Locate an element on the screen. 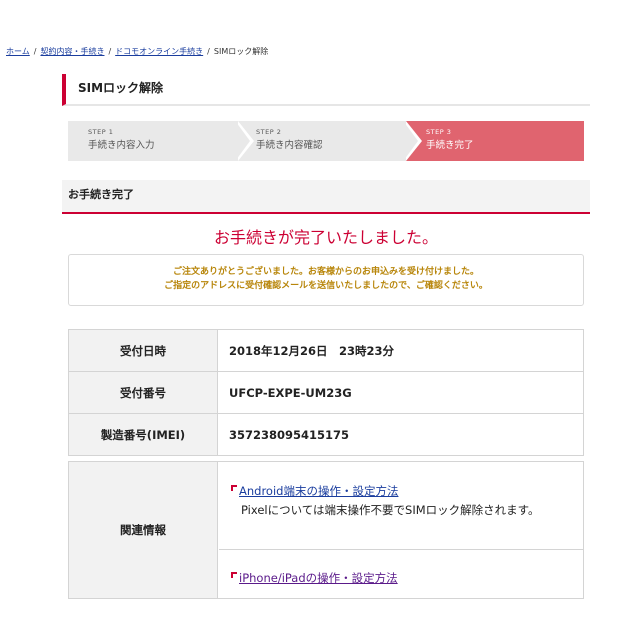  step-3-label: 手続き完了 is located at coordinates (450, 145).